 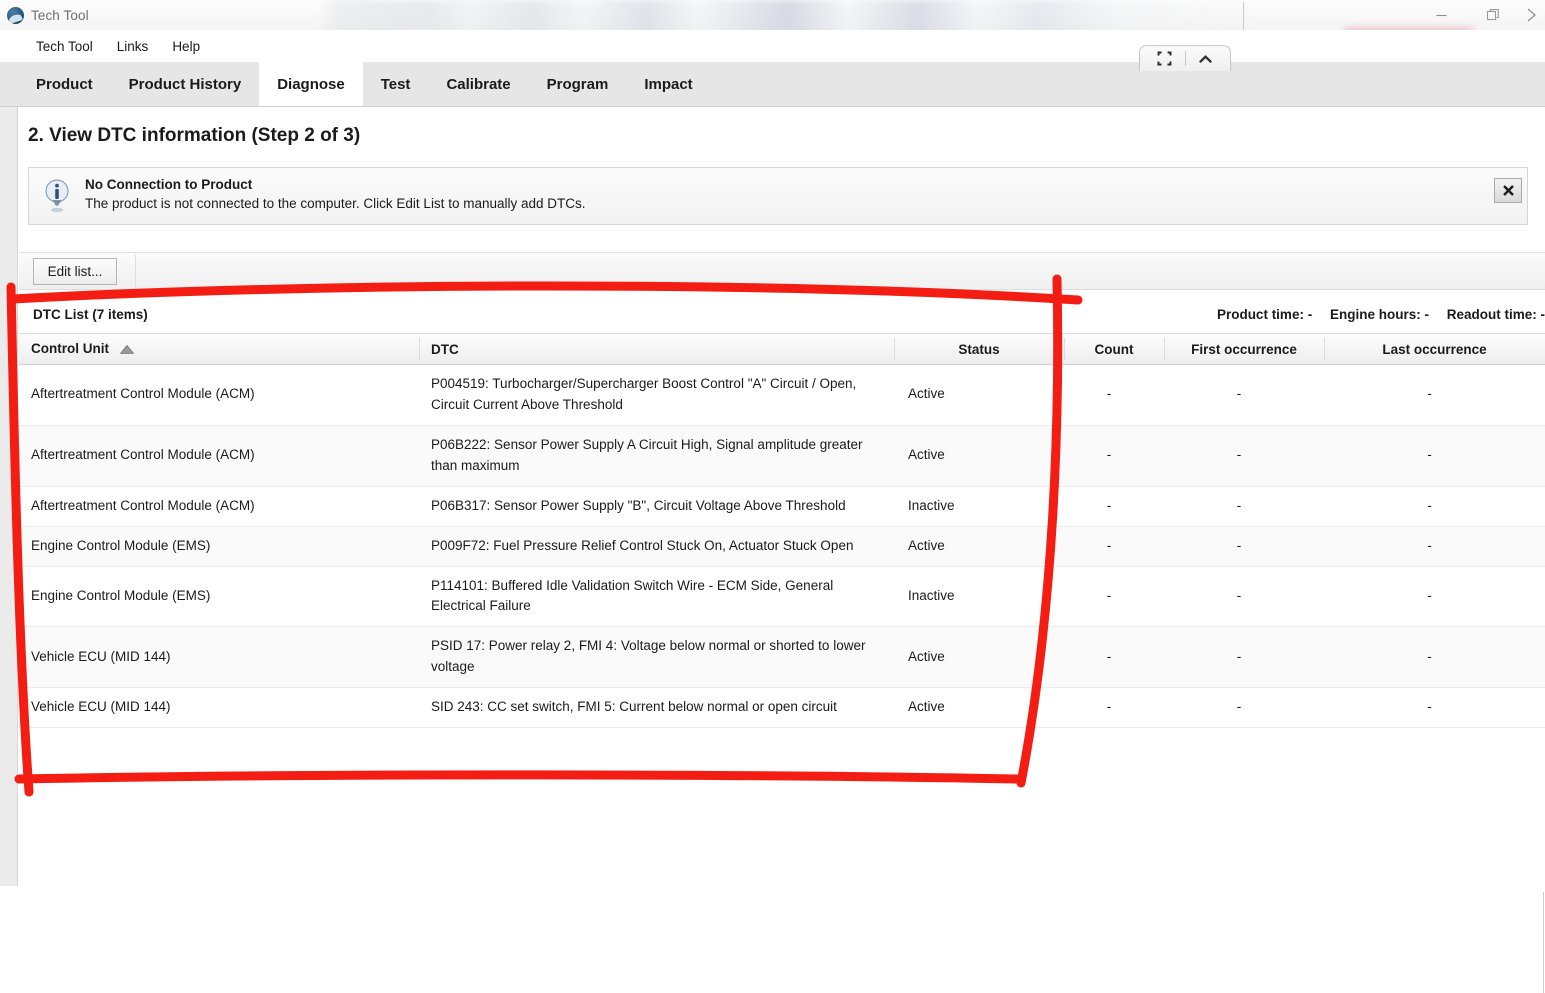 I want to click on window-title: Tech Tool, so click(x=60, y=15).